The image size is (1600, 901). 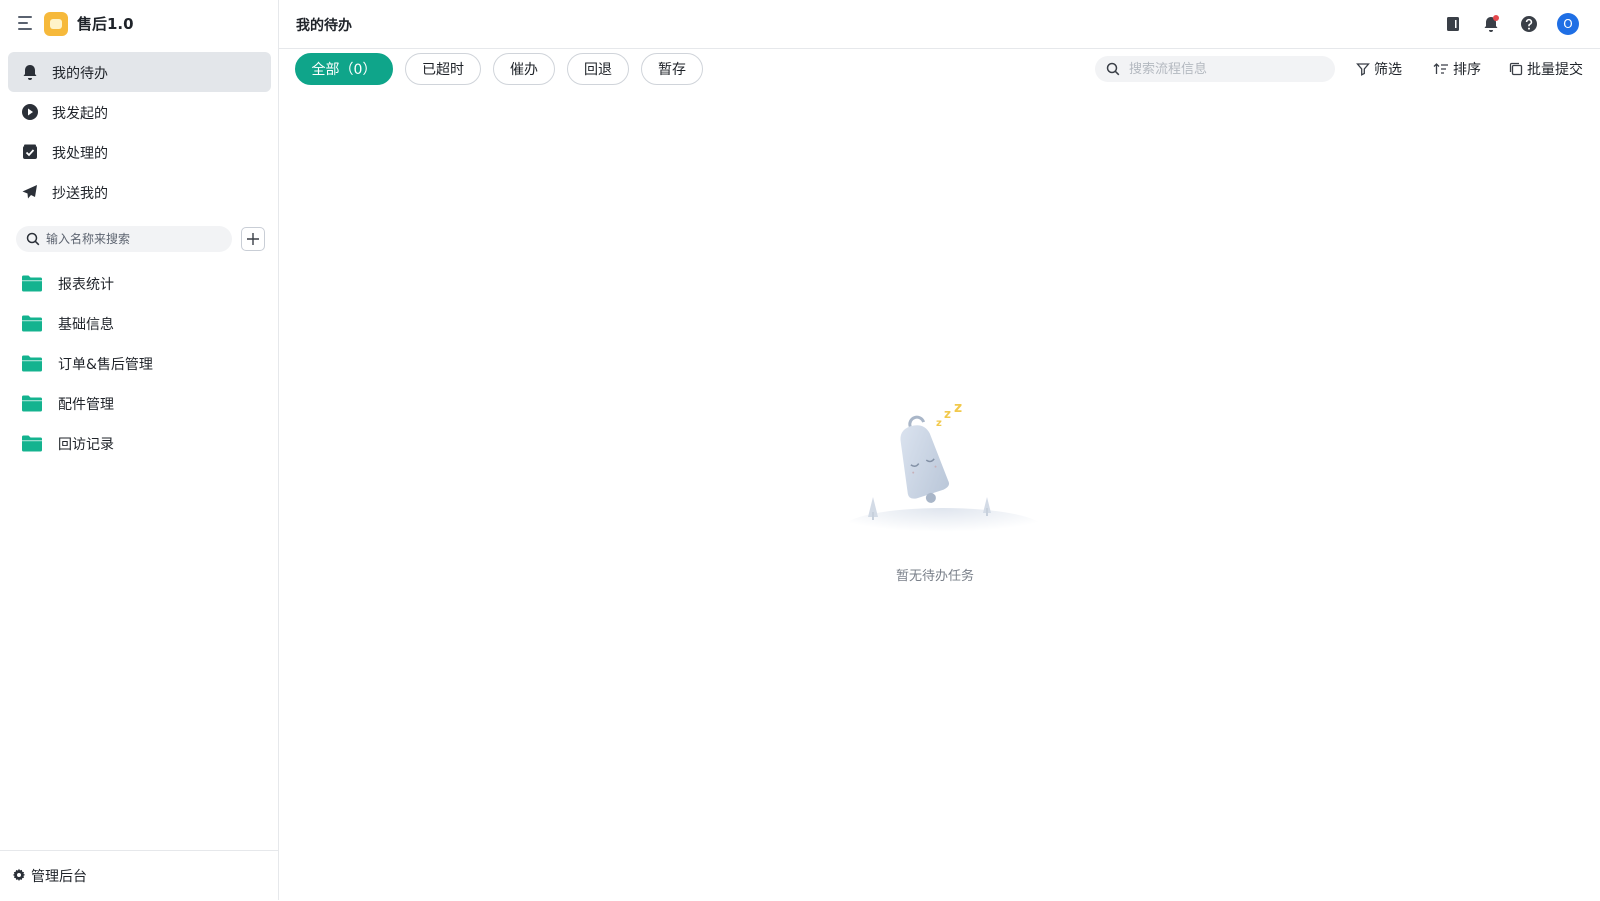 What do you see at coordinates (105, 365) in the screenshot?
I see `folder-label: 订单&售后管理` at bounding box center [105, 365].